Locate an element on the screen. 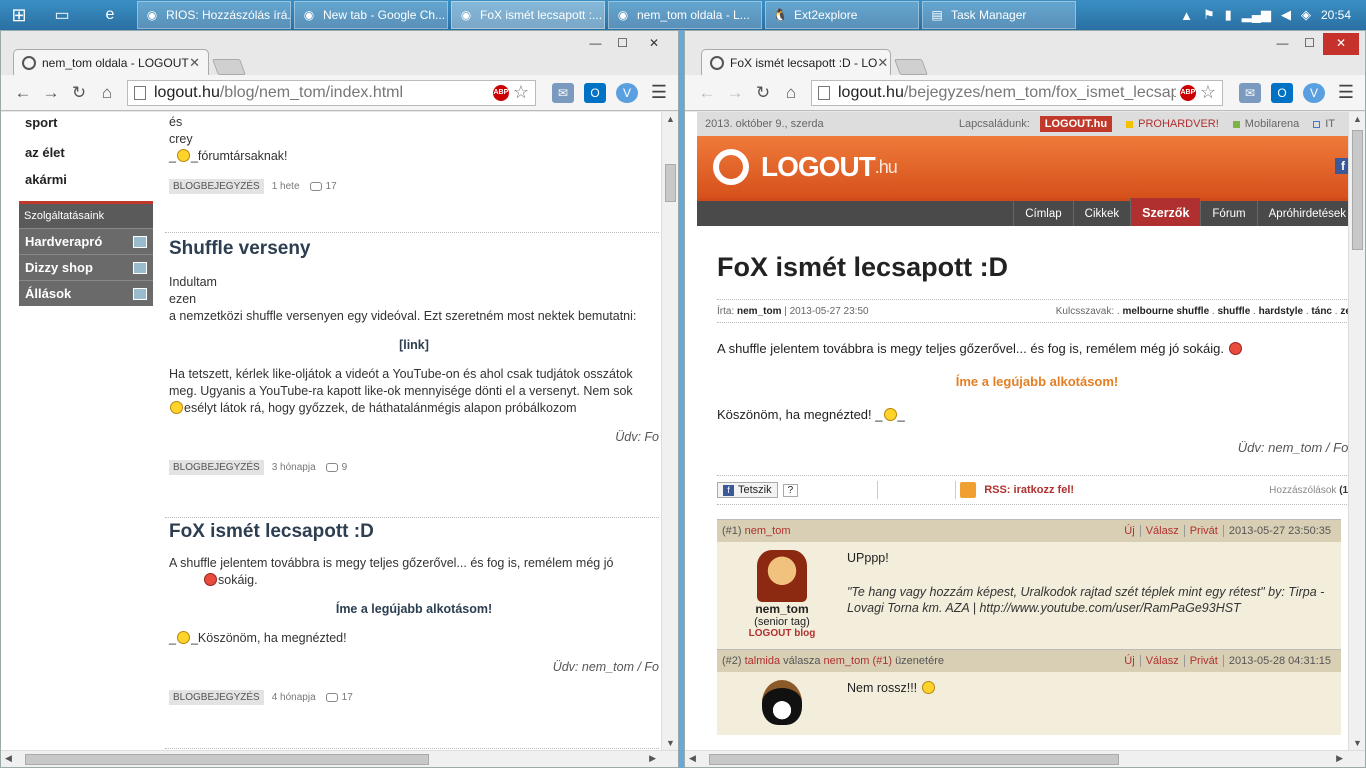  sidebar-item-sport: sport is located at coordinates (86, 125).